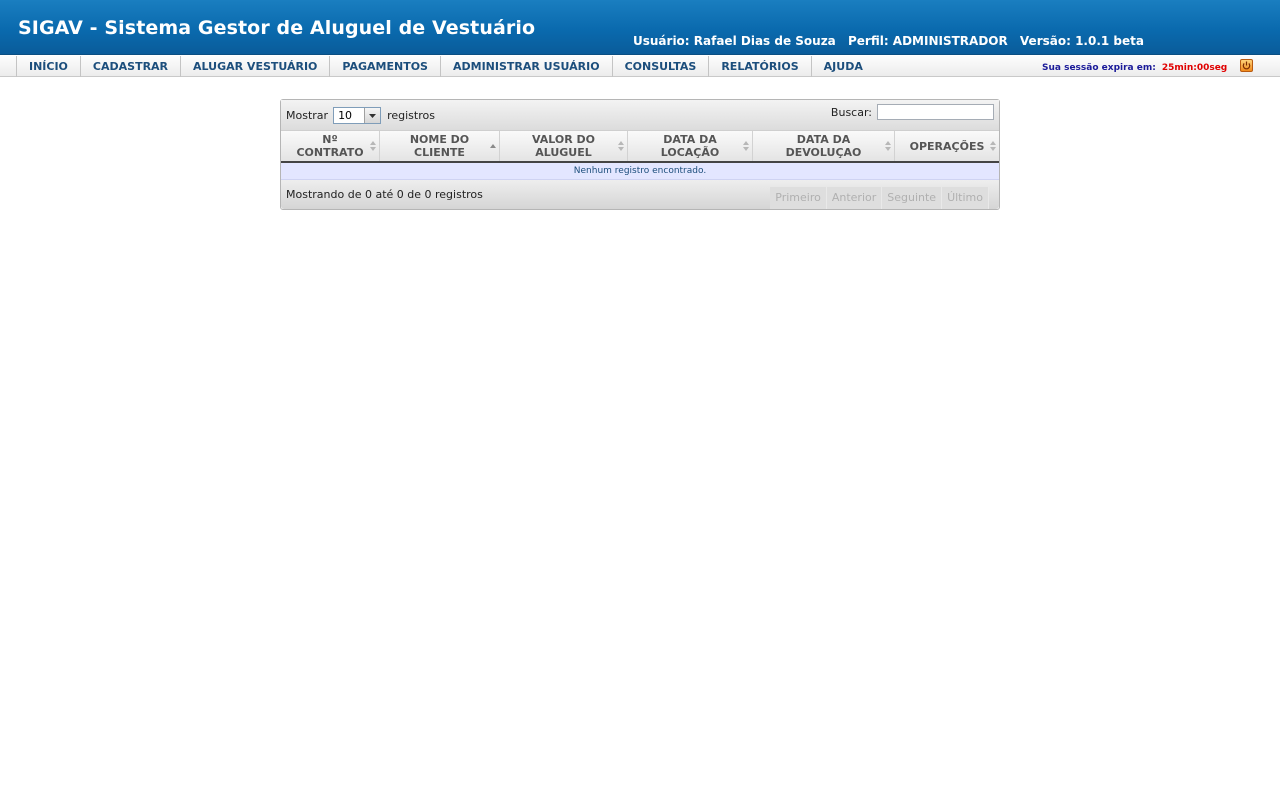  I want to click on session-timer: Sua sessão expira em: 25min:00seg, so click(1134, 68).